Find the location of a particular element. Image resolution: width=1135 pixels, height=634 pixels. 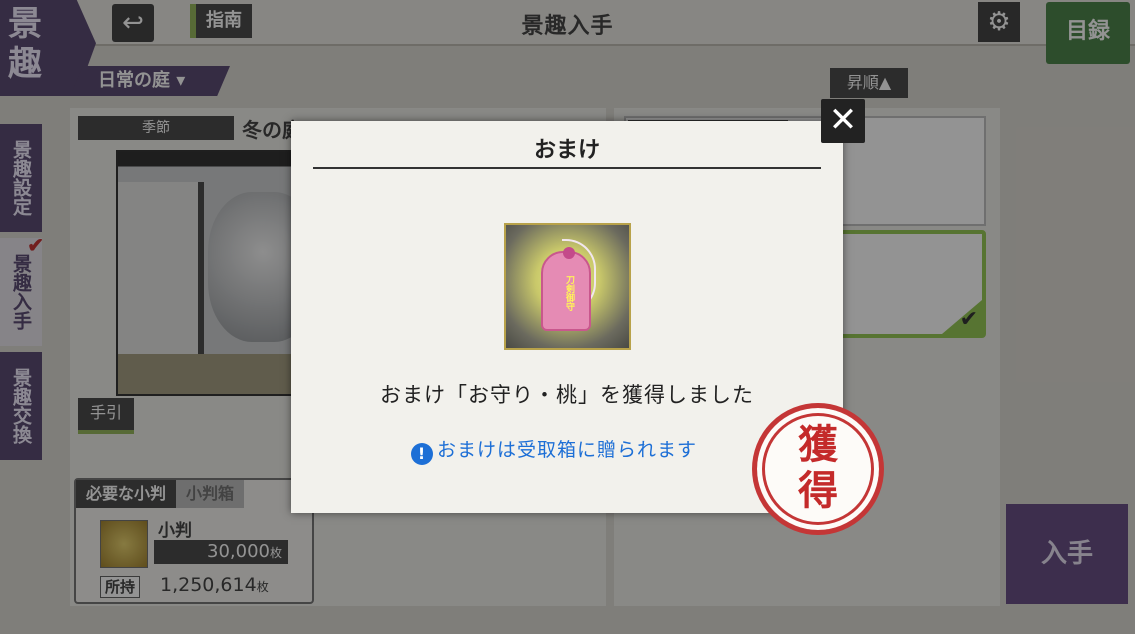

bonus-item-image: 刀剣御守 is located at coordinates (567, 286).